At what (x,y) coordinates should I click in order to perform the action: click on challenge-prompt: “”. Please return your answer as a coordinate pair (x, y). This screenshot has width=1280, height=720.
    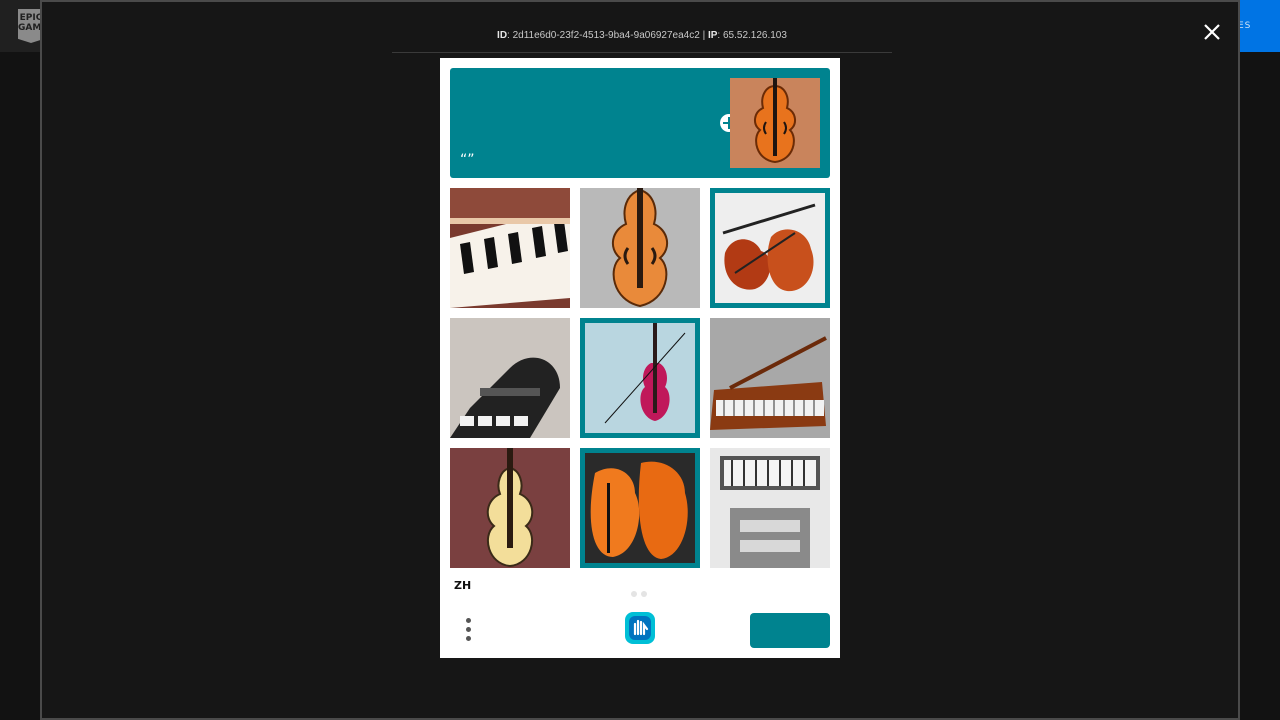
    Looking at the image, I should click on (640, 123).